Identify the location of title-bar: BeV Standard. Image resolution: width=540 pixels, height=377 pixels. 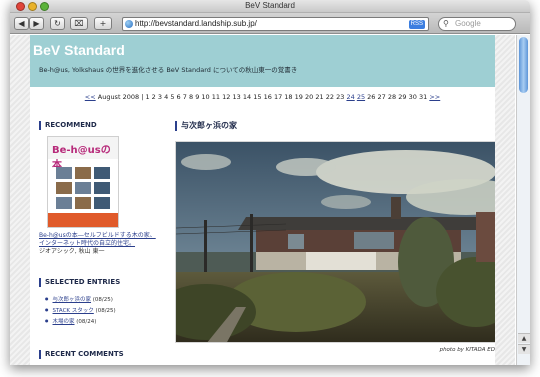
(270, 6).